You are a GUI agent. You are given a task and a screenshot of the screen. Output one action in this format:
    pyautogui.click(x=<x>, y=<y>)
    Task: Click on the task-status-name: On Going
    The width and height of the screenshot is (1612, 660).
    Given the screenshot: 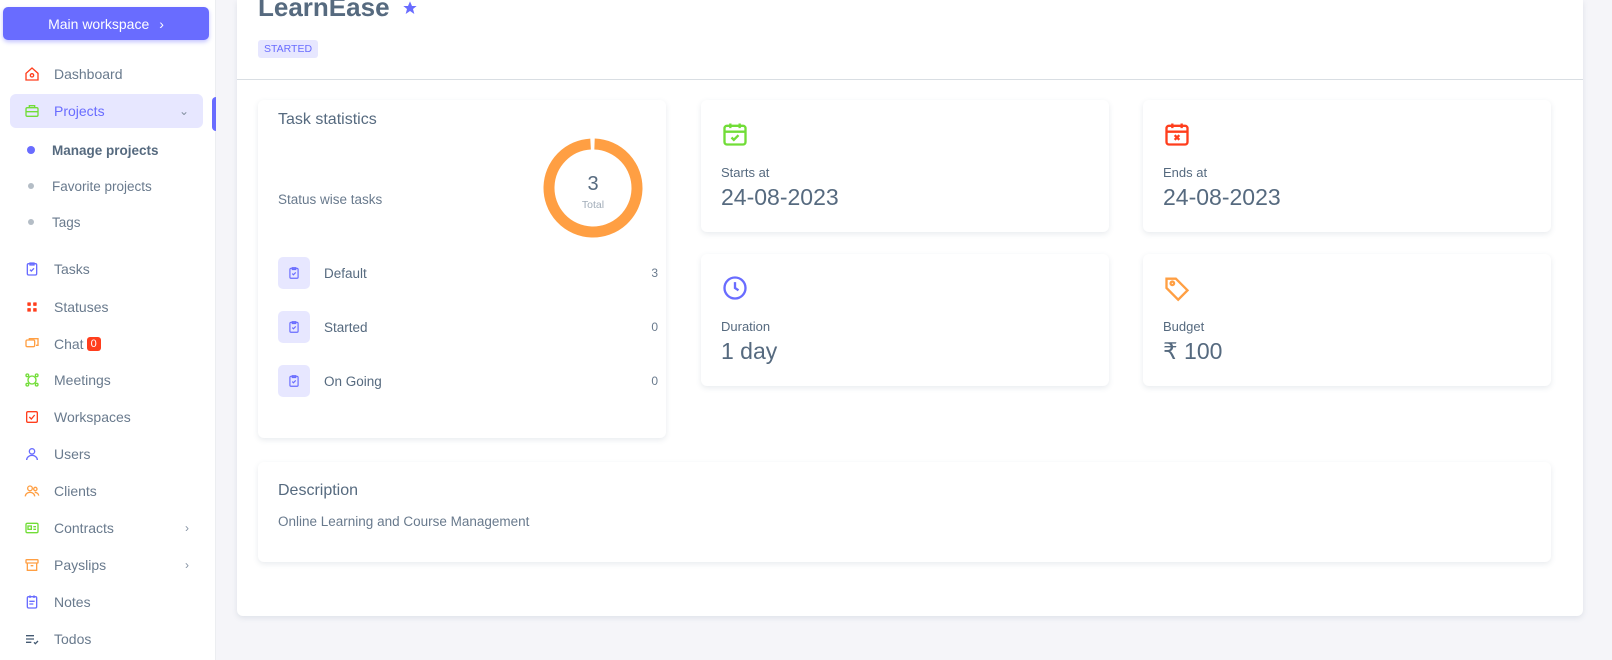 What is the action you would take?
    pyautogui.click(x=353, y=381)
    